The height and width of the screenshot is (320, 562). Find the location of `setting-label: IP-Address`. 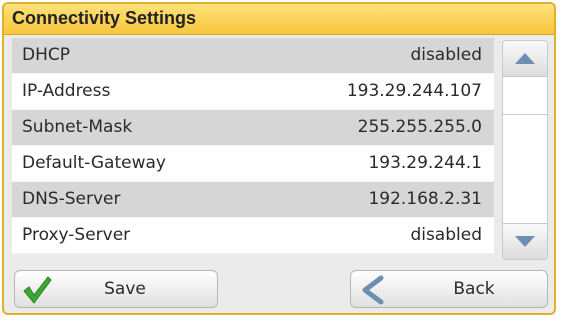

setting-label: IP-Address is located at coordinates (66, 91).